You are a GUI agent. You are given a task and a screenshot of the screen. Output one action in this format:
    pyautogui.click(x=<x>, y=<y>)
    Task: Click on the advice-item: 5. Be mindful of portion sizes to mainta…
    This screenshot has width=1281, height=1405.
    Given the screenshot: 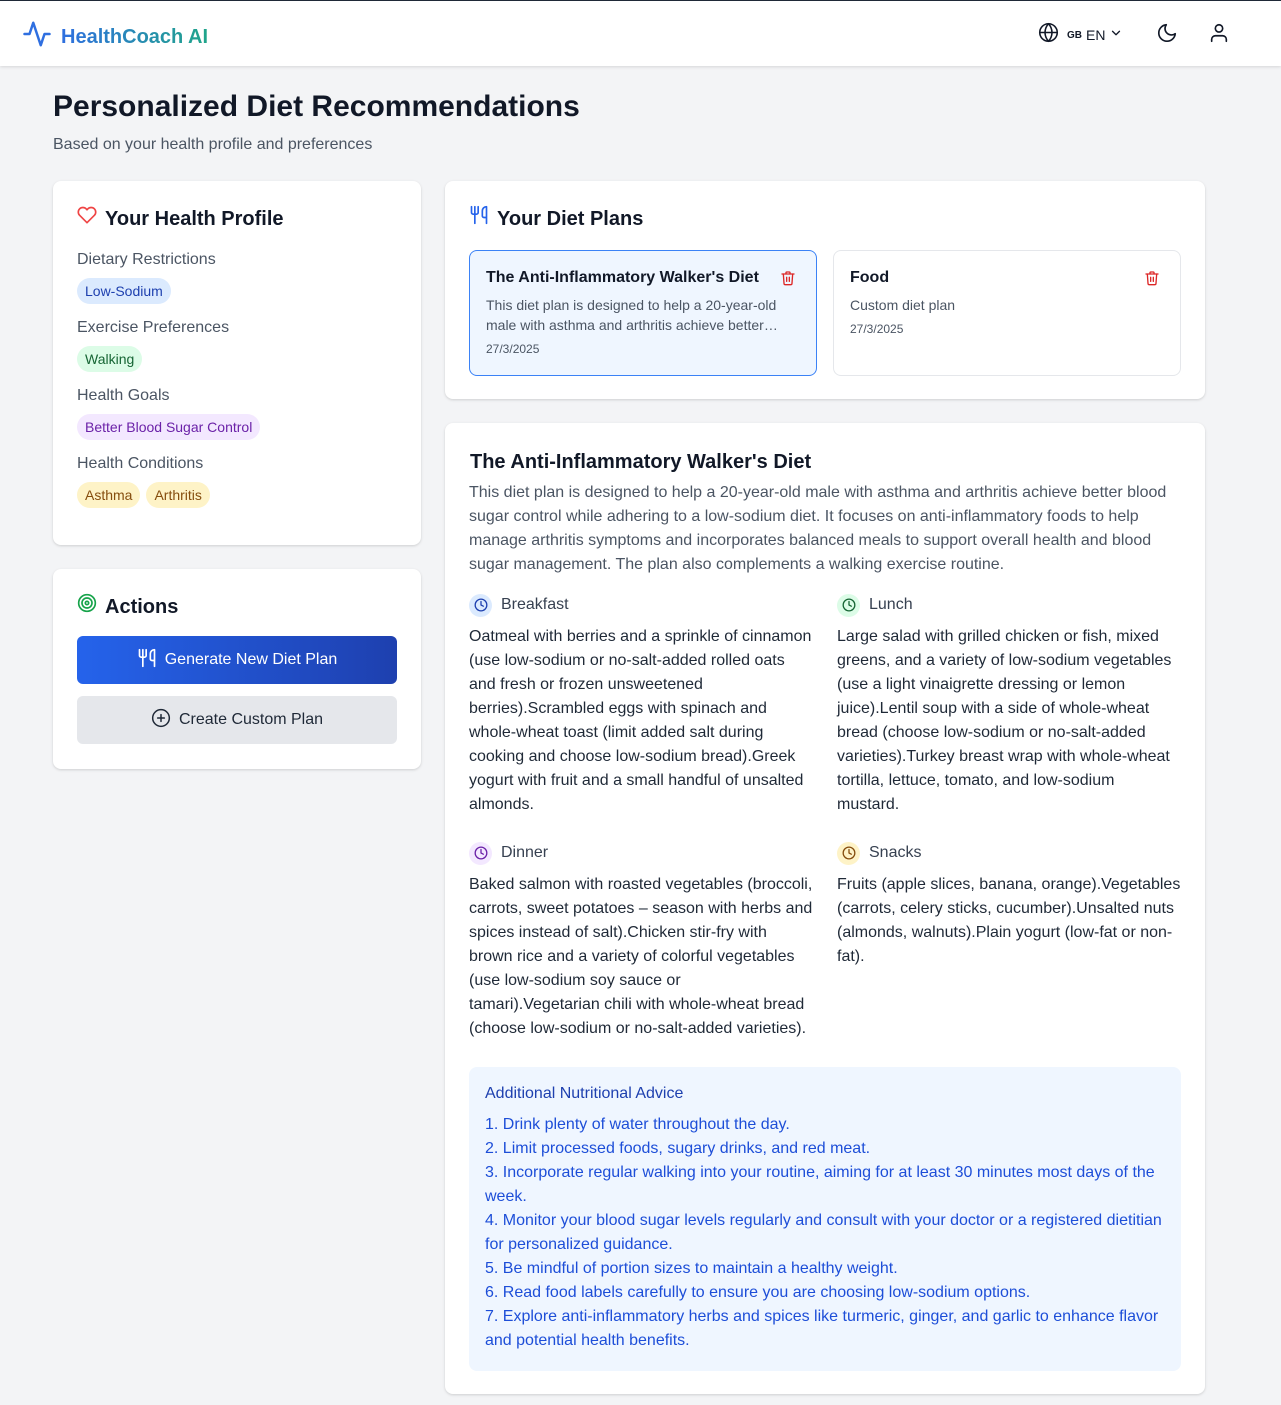 What is the action you would take?
    pyautogui.click(x=691, y=1268)
    